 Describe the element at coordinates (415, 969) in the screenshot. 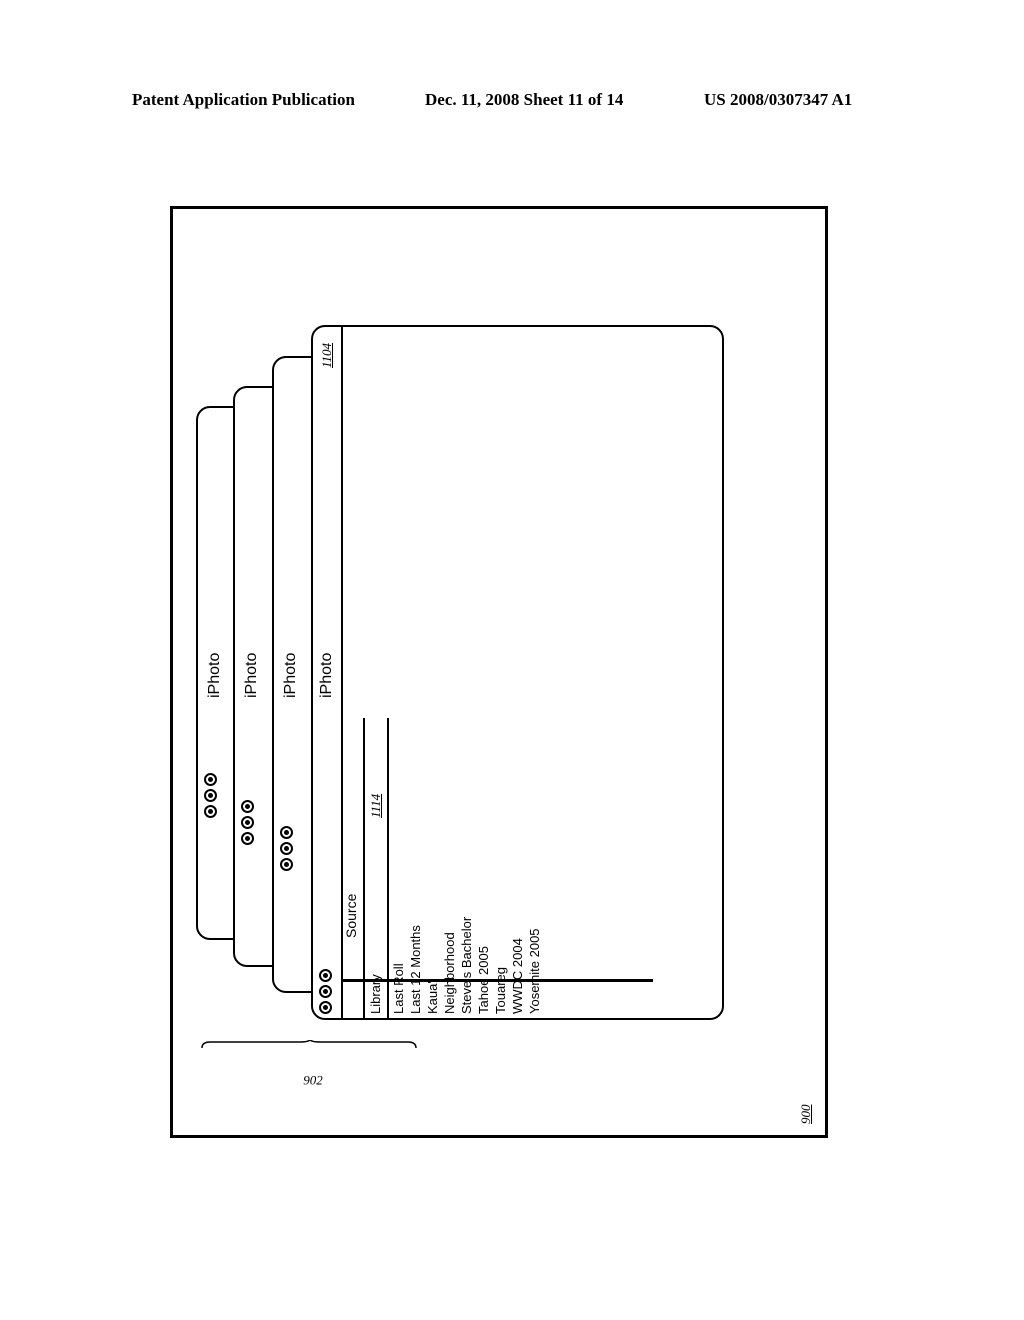

I see `source-item: Last 12 Months` at that location.